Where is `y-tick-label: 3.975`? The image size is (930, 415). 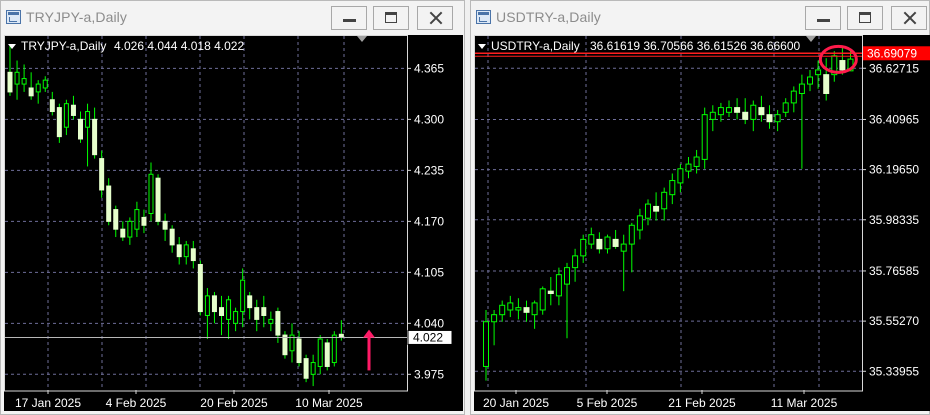 y-tick-label: 3.975 is located at coordinates (429, 374).